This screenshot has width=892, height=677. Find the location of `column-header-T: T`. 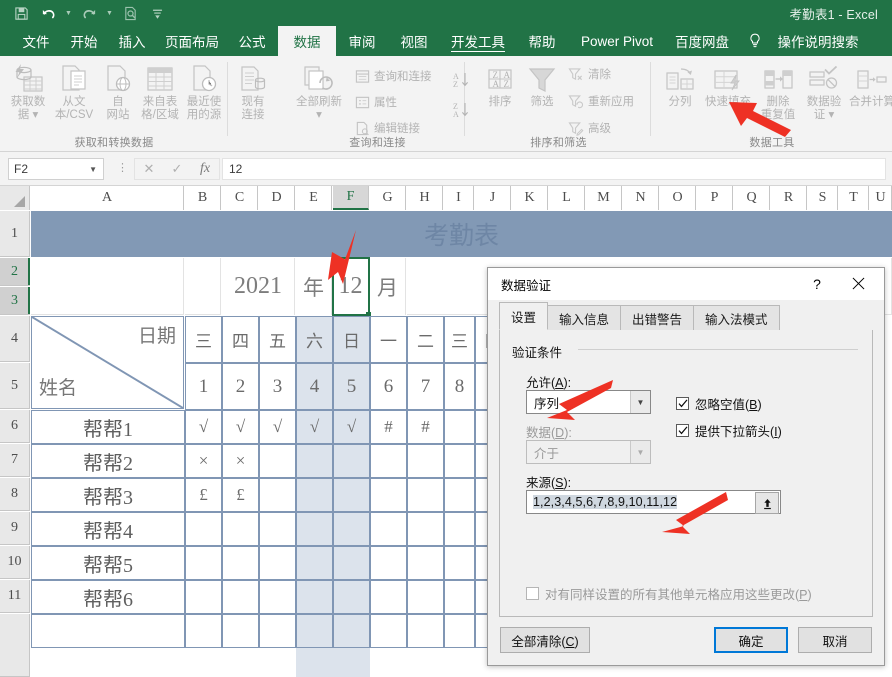

column-header-T: T is located at coordinates (854, 198).